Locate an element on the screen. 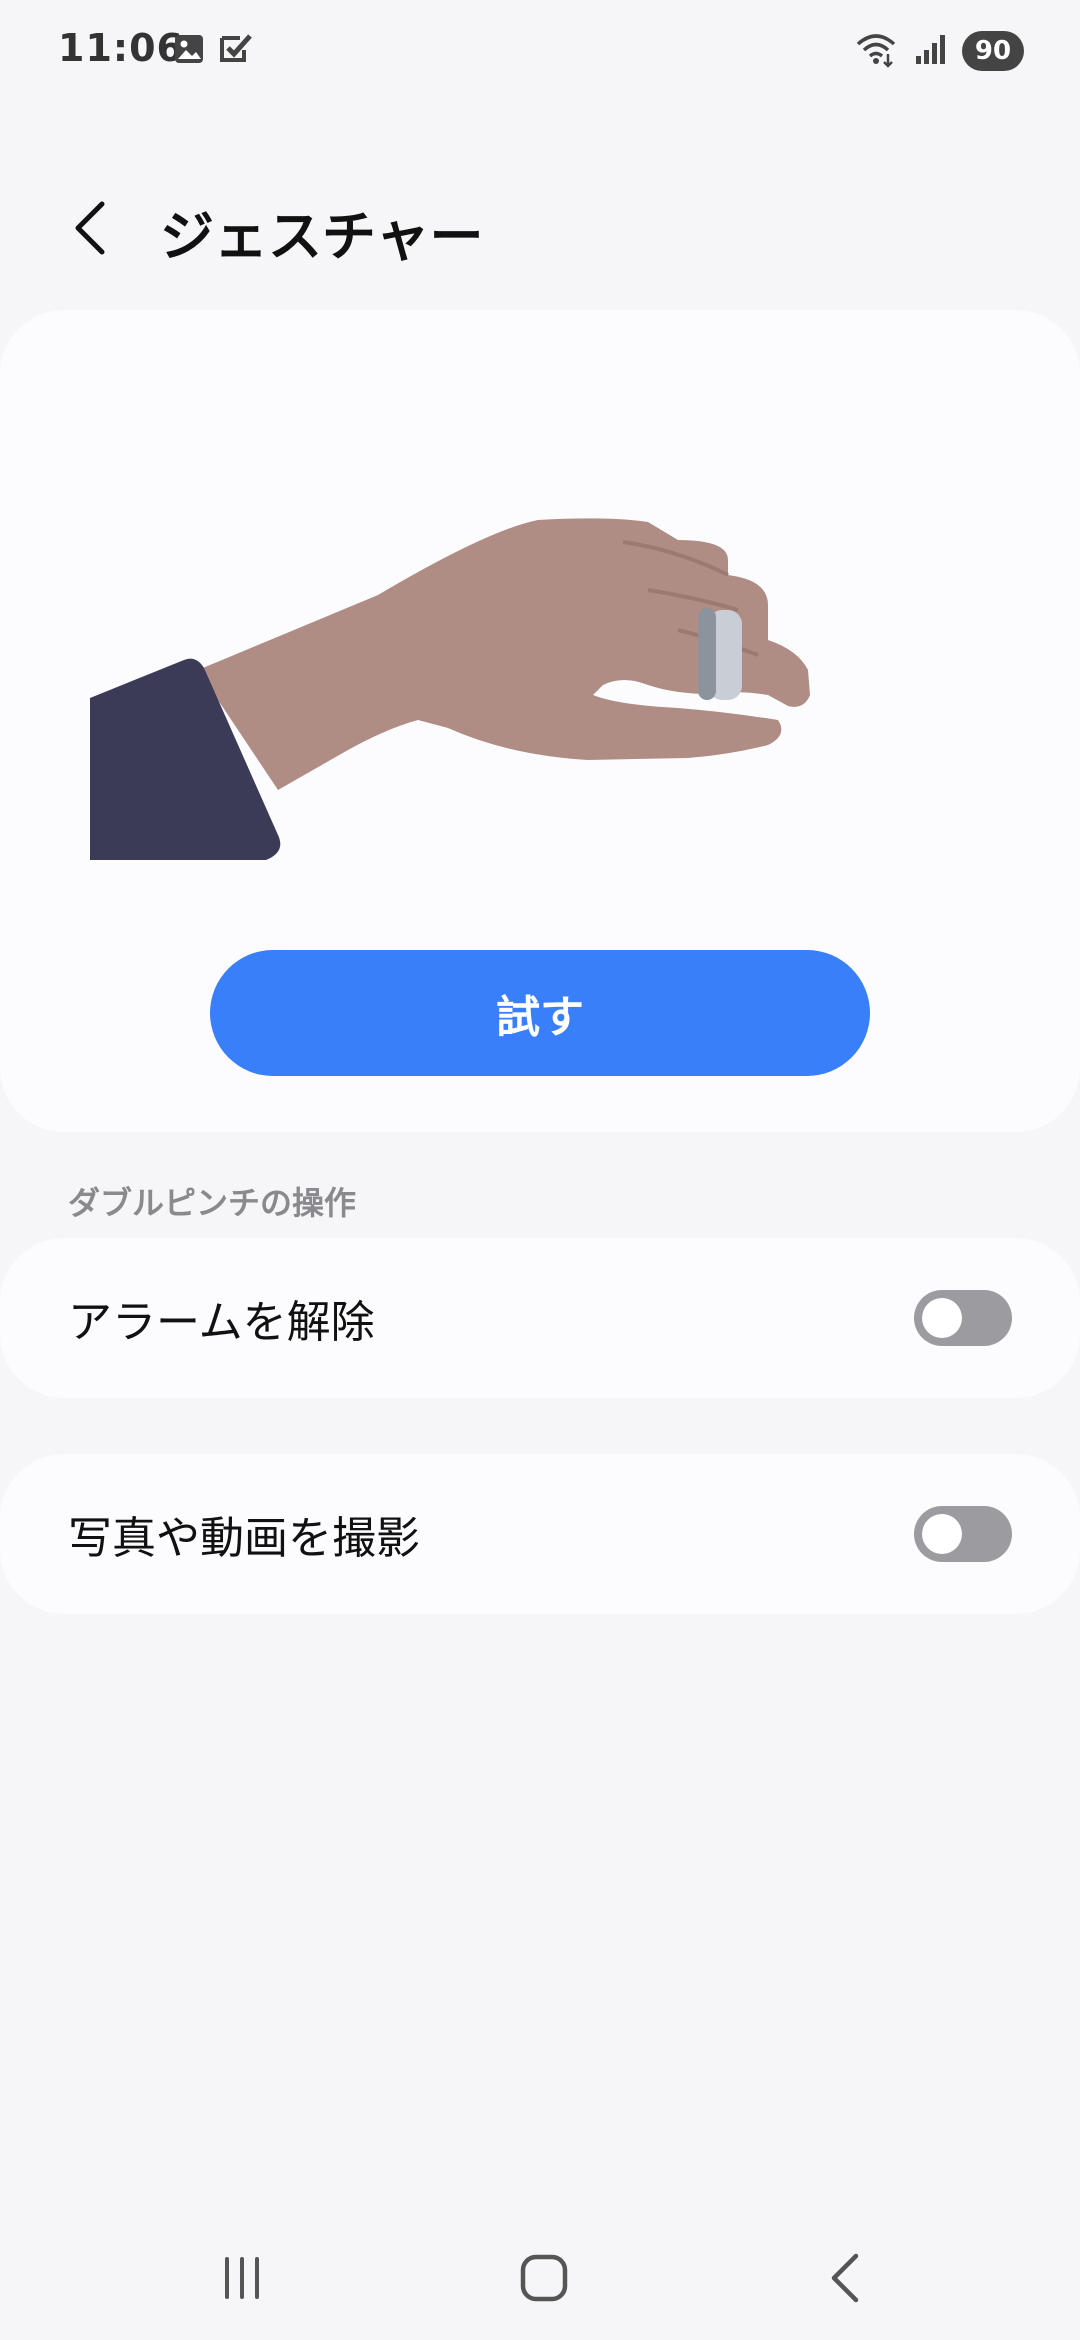 The width and height of the screenshot is (1080, 2340). hand-ring-illustration is located at coordinates (468, 685).